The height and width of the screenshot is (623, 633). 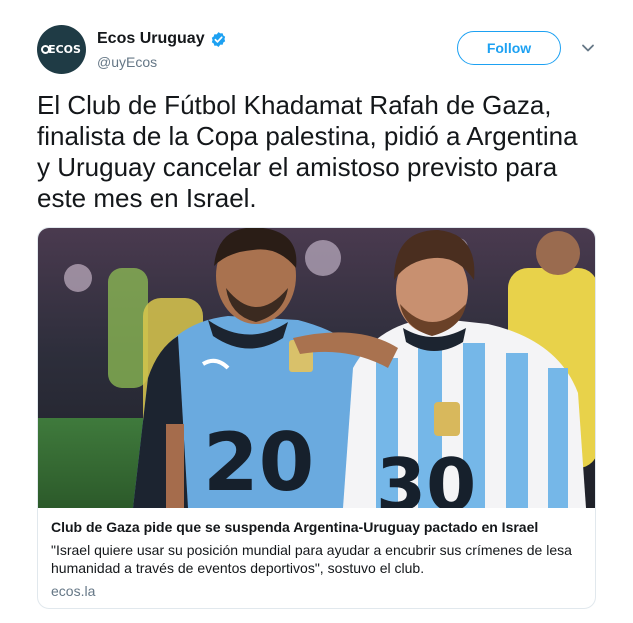 I want to click on avatar: ECOS, so click(x=61, y=49).